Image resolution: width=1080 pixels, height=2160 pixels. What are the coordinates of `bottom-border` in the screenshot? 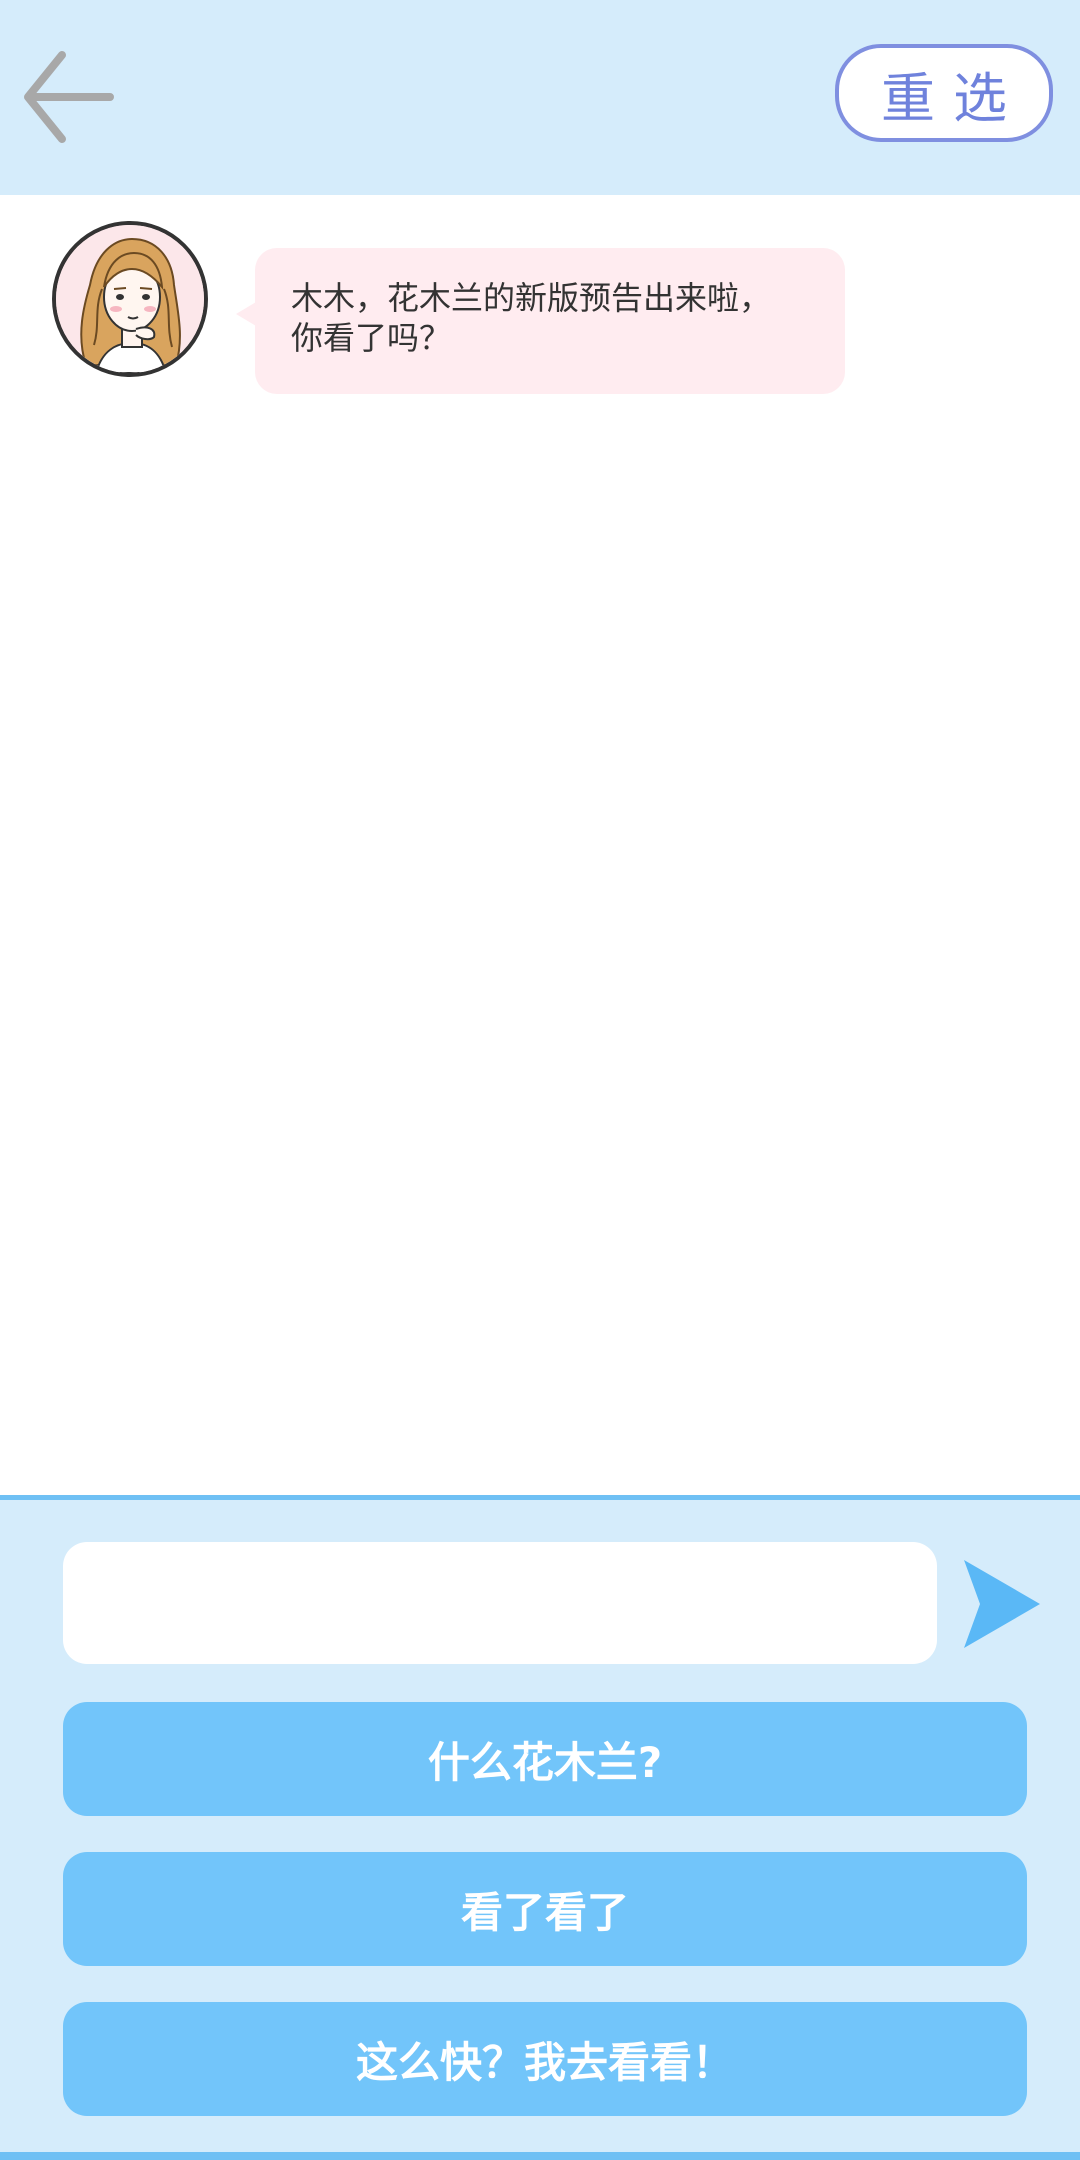 It's located at (540, 2156).